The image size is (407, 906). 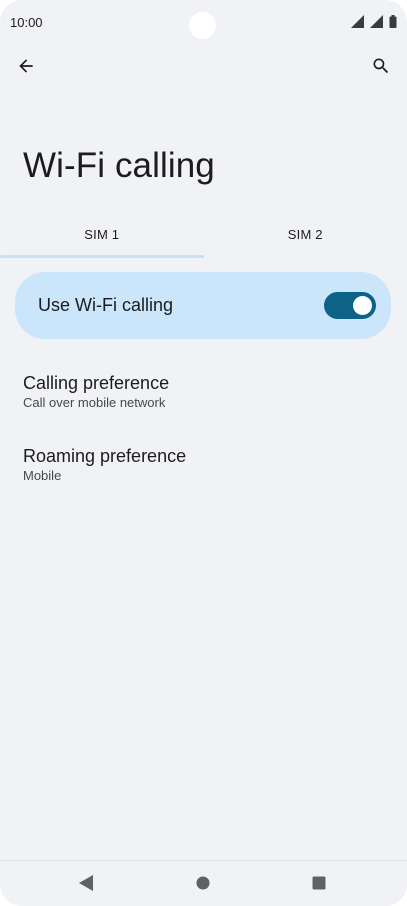 I want to click on nav-home-button, so click(x=203, y=883).